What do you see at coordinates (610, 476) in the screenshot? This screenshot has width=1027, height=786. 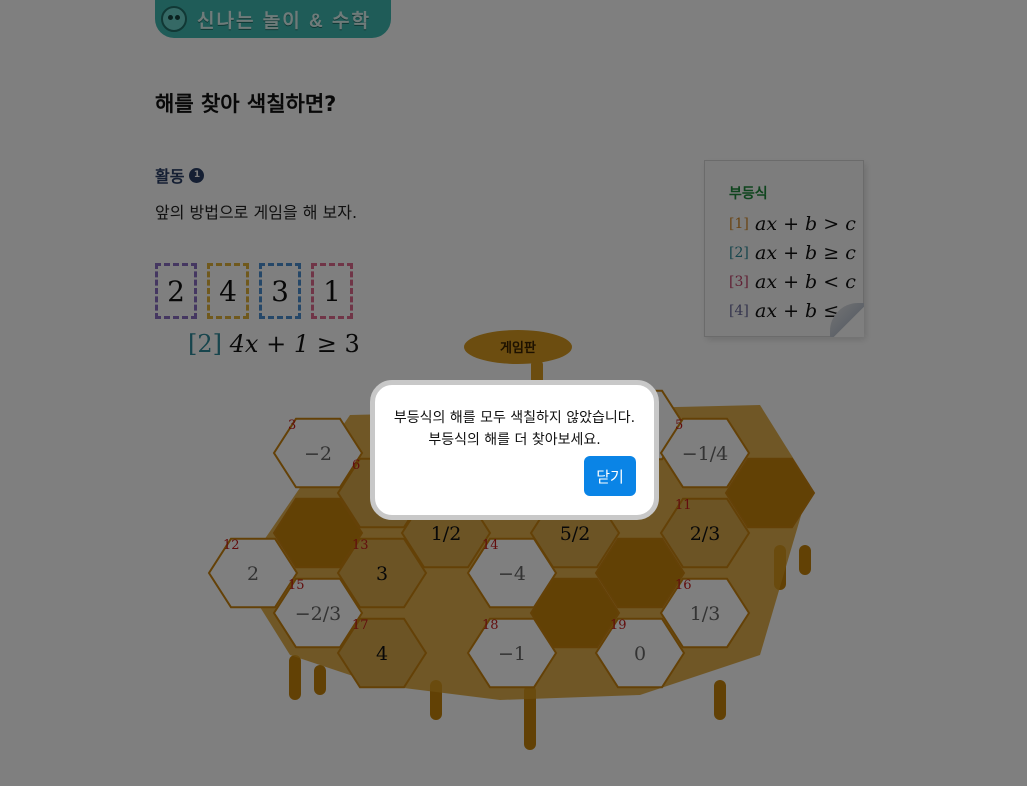 I see `close-button: 닫기` at bounding box center [610, 476].